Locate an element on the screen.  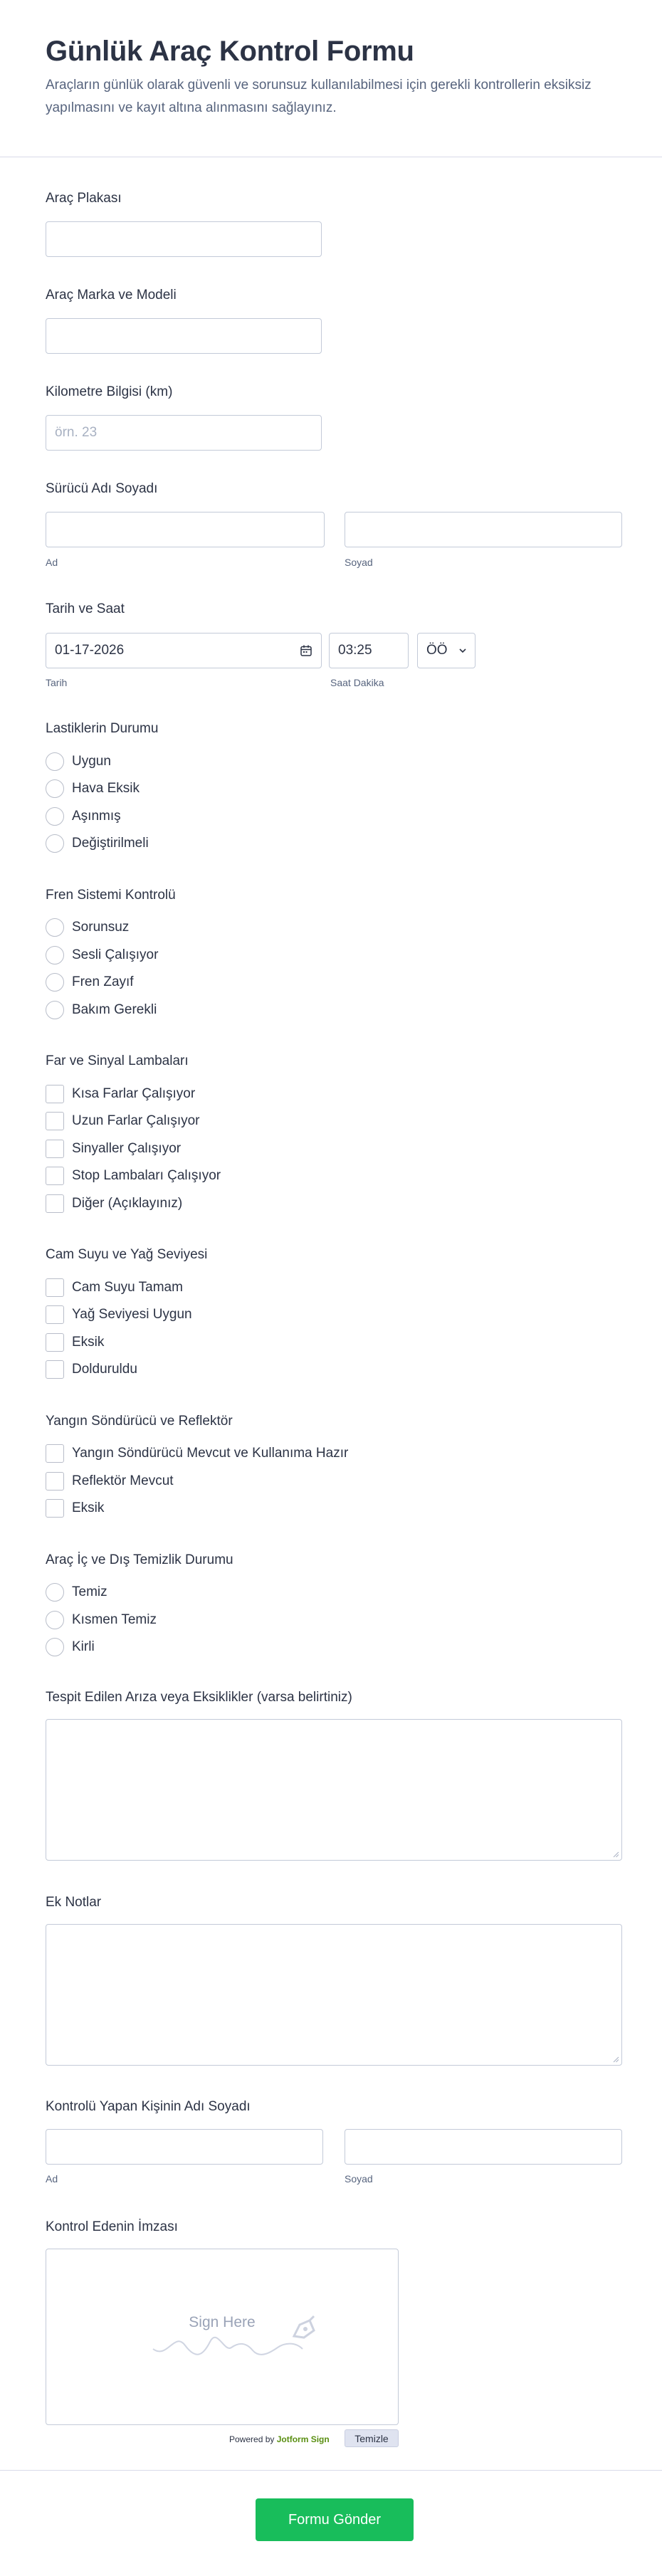
safety-option: Reflektör Mevcut is located at coordinates (110, 1482).